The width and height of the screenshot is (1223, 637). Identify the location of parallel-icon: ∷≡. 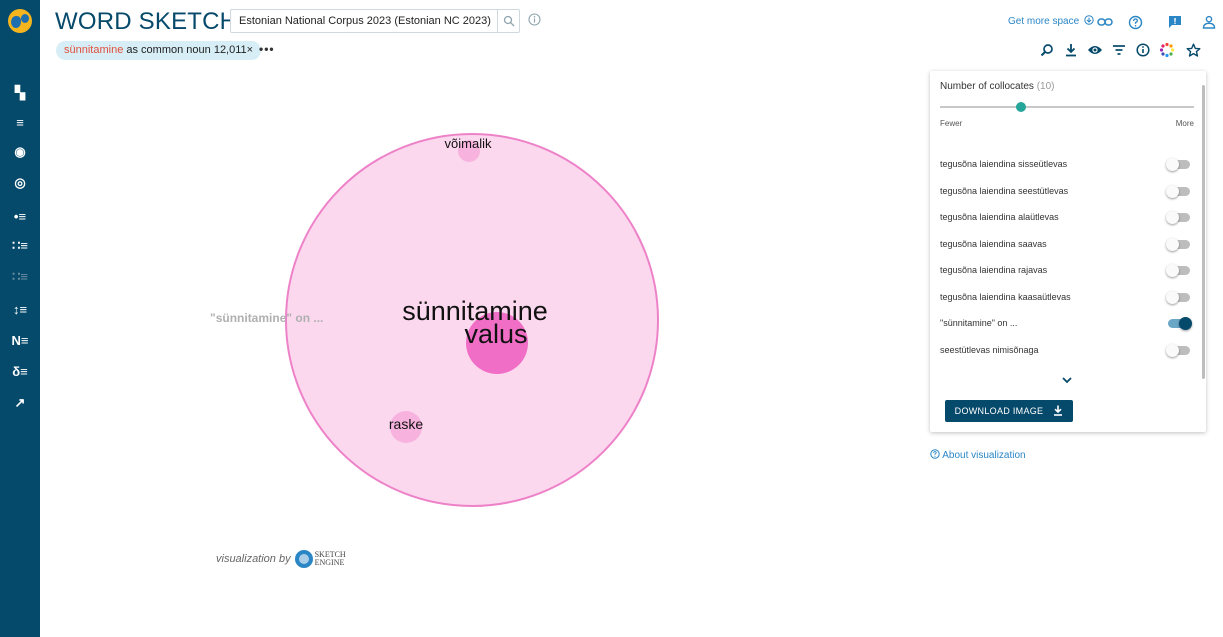
(20, 277).